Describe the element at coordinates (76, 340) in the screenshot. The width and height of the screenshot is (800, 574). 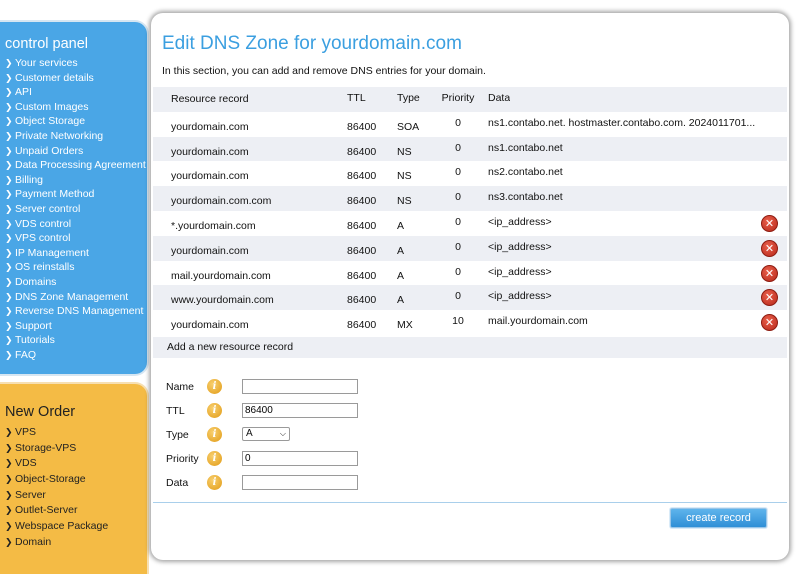
I see `sidebar-item-tutorials: ❯ Tutorials` at that location.